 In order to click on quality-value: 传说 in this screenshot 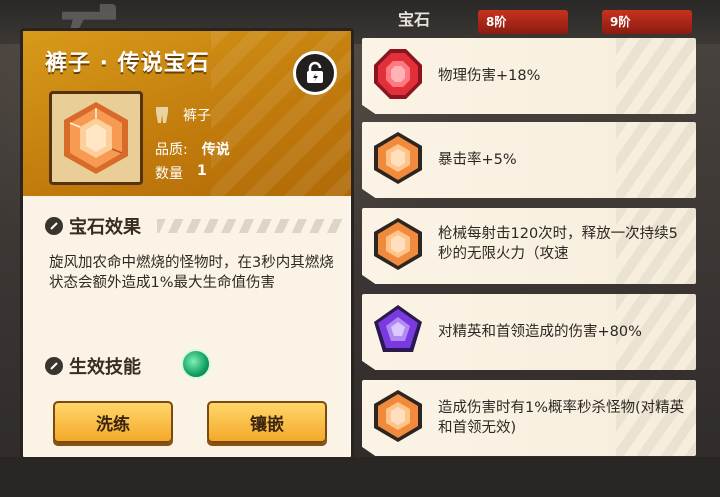, I will do `click(215, 150)`.